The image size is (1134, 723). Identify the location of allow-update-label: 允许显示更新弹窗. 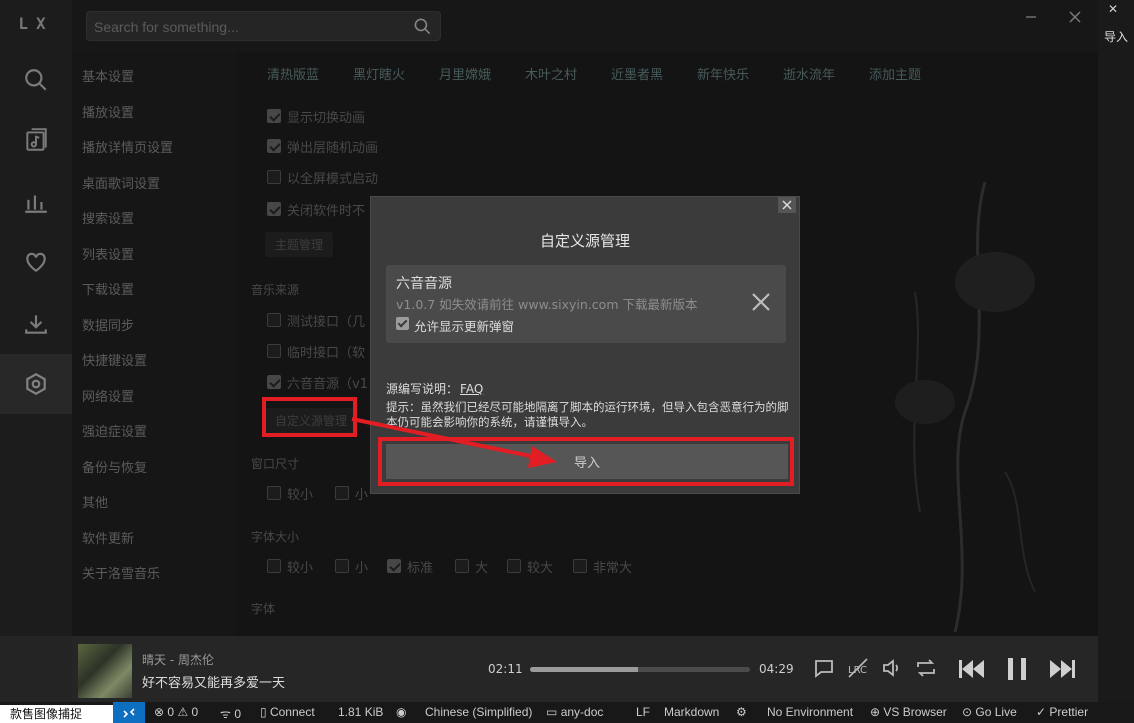
(464, 326).